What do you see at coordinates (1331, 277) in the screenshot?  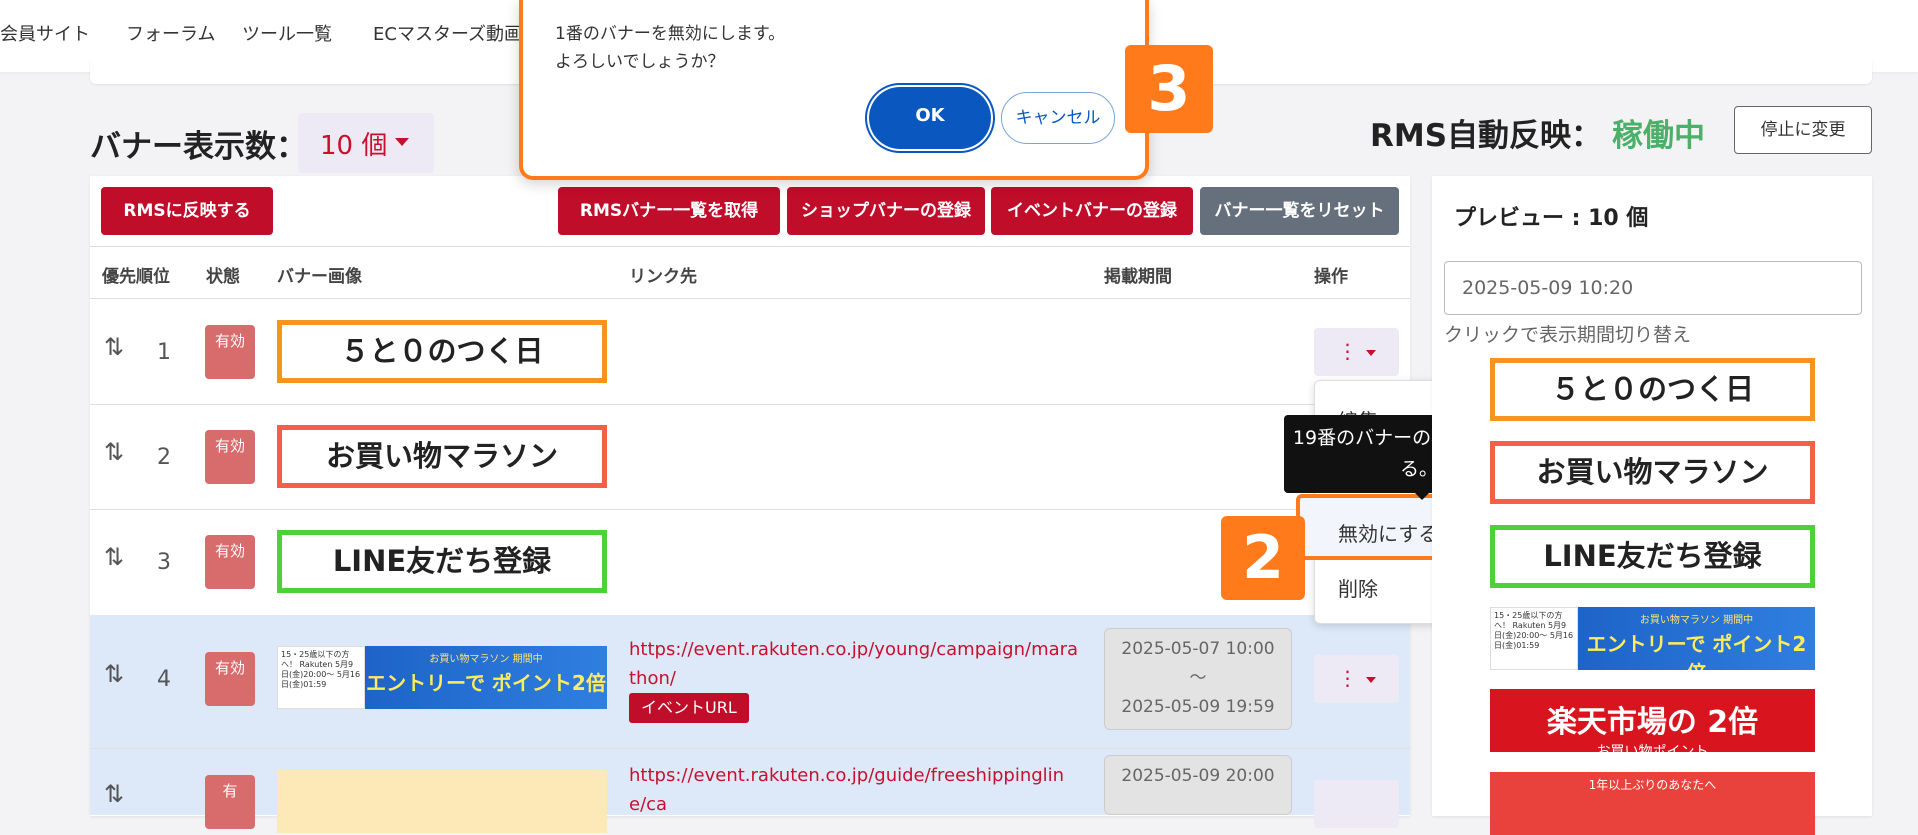 I see `header-actions: 操作` at bounding box center [1331, 277].